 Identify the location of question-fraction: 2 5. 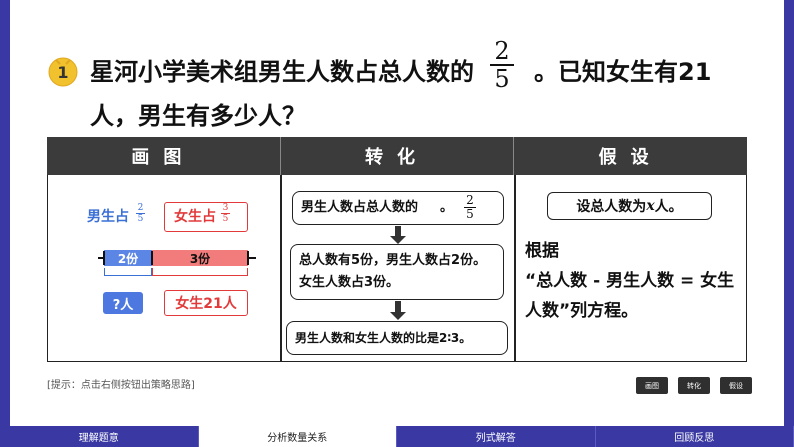
(502, 65).